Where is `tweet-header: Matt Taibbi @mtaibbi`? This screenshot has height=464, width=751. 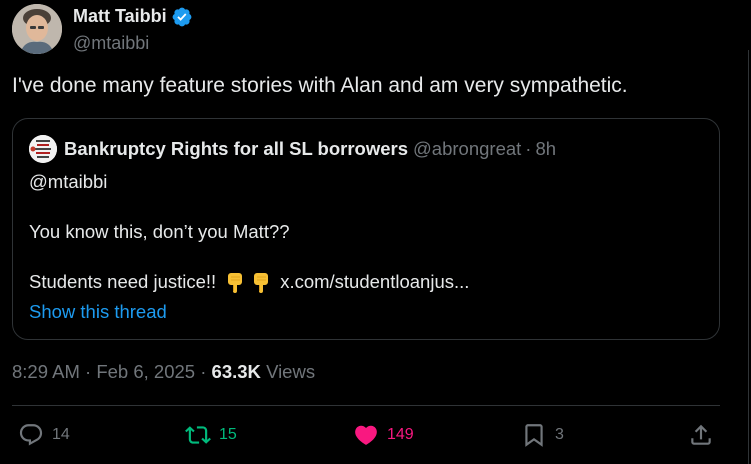 tweet-header: Matt Taibbi @mtaibbi is located at coordinates (102, 29).